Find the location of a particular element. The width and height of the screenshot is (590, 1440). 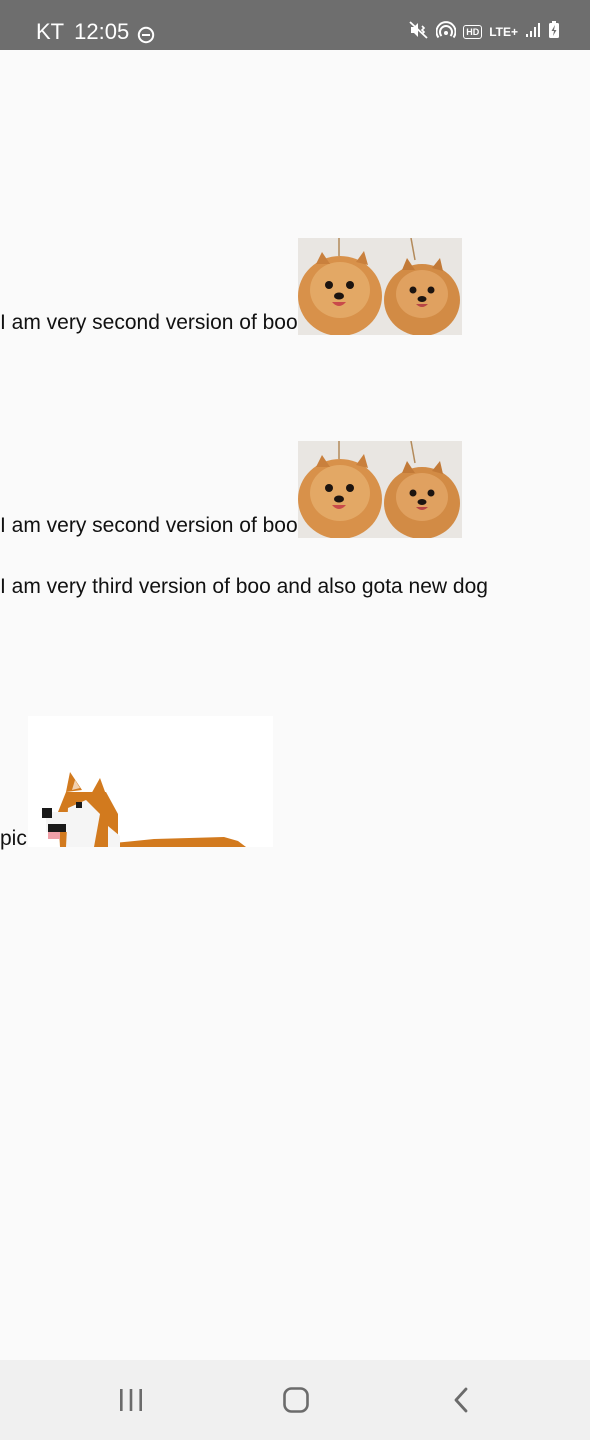

lte-plus-icon: LTE+ is located at coordinates (503, 32).